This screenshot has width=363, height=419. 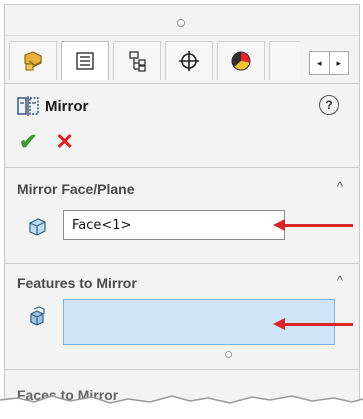 What do you see at coordinates (37, 316) in the screenshot?
I see `features-select-icon` at bounding box center [37, 316].